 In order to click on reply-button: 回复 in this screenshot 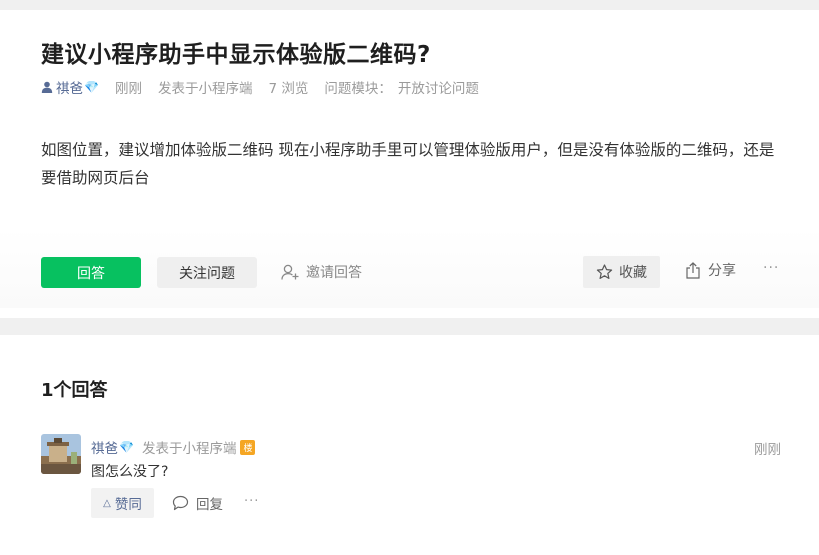, I will do `click(197, 503)`.